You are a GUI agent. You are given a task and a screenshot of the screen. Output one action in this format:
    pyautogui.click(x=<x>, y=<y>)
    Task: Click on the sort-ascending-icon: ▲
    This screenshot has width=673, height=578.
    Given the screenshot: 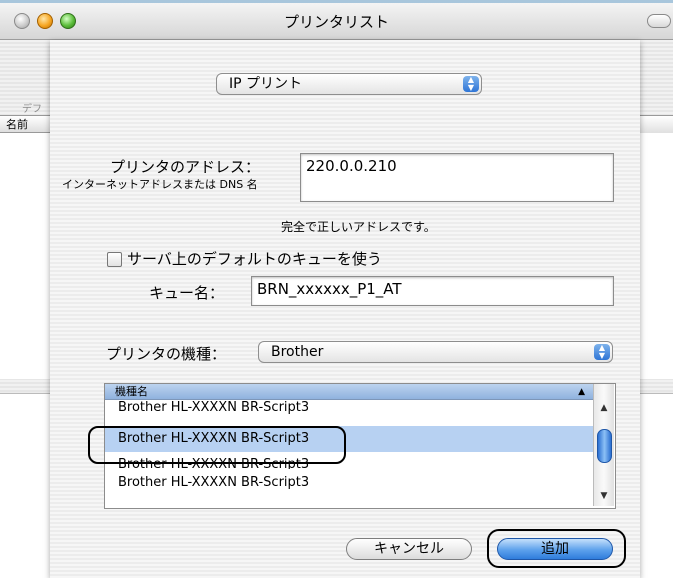 What is the action you would take?
    pyautogui.click(x=581, y=392)
    